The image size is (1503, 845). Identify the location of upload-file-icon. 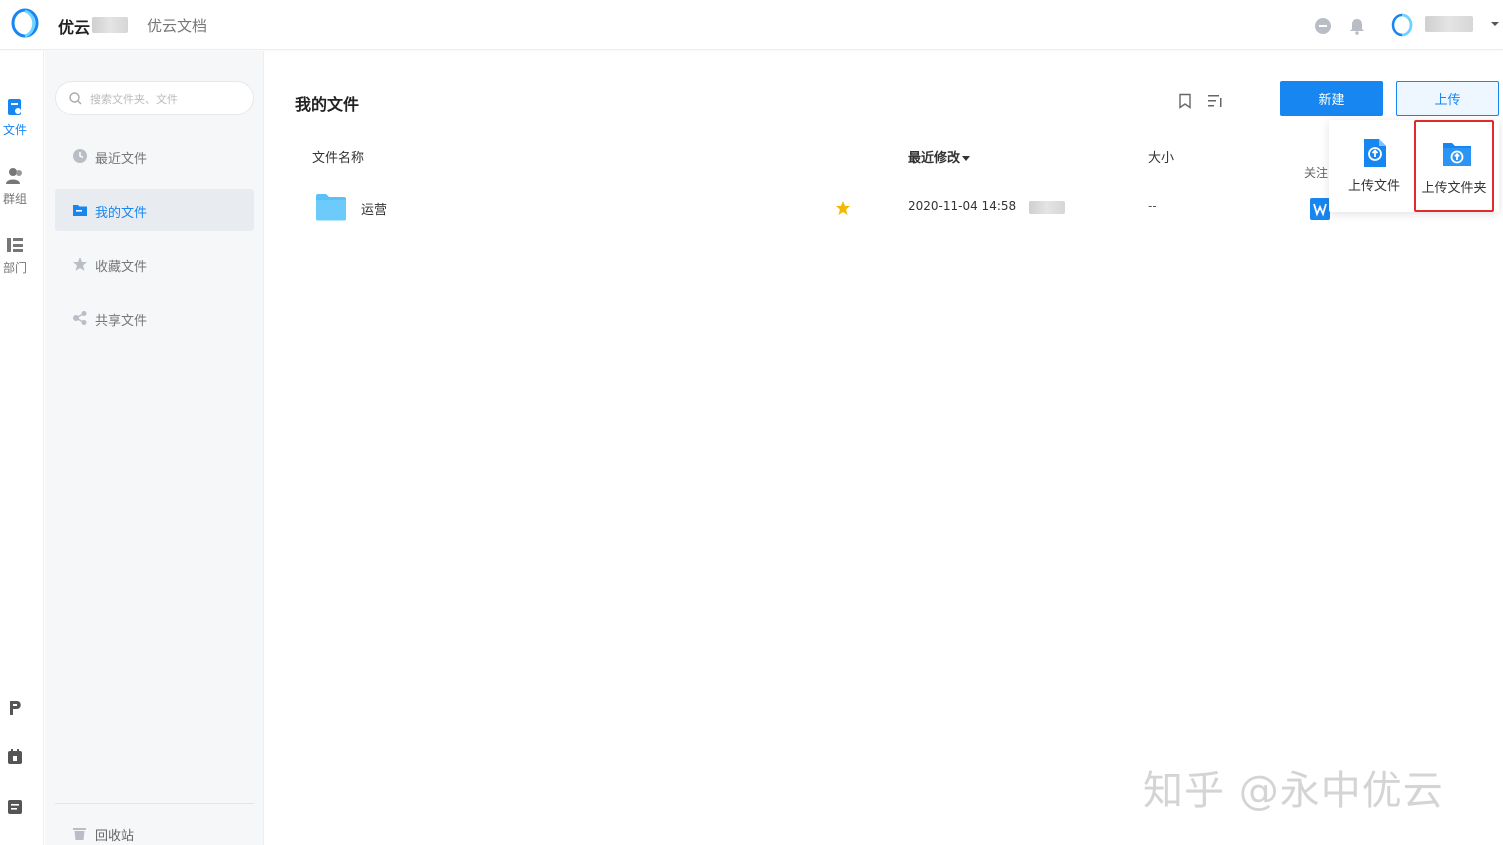
(1375, 153).